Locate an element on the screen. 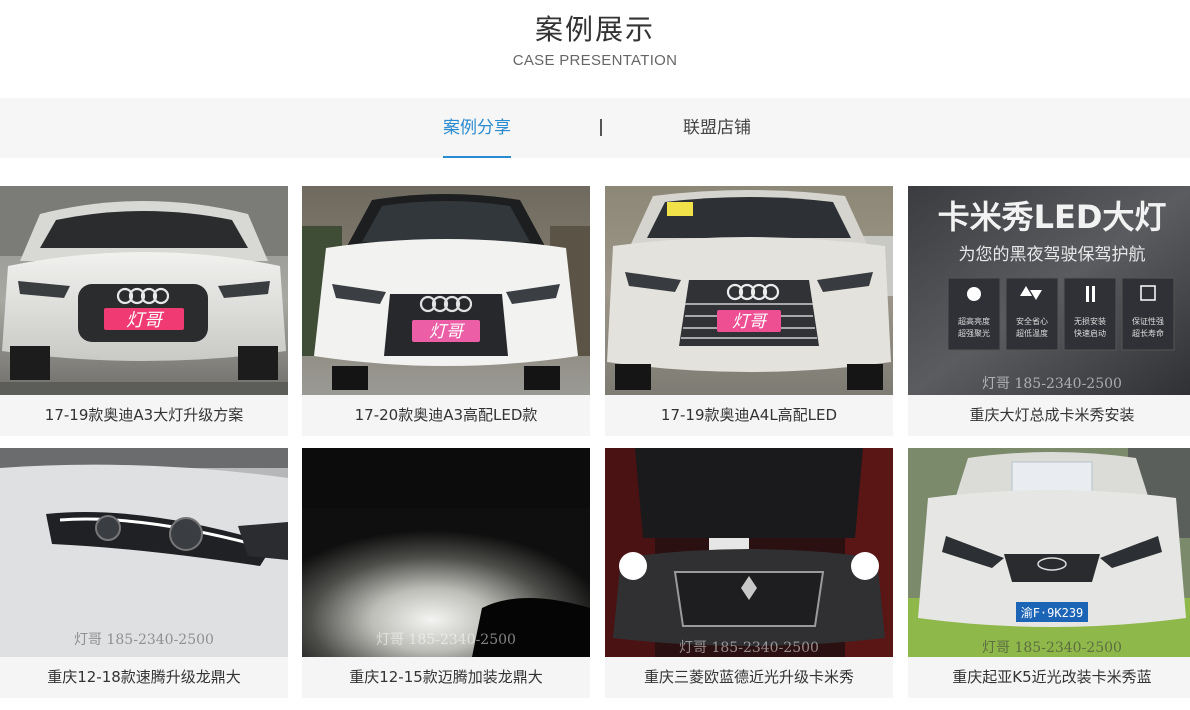 The height and width of the screenshot is (710, 1190). case-caption: 17-20款奥迪A3高配LED款 is located at coordinates (446, 415).